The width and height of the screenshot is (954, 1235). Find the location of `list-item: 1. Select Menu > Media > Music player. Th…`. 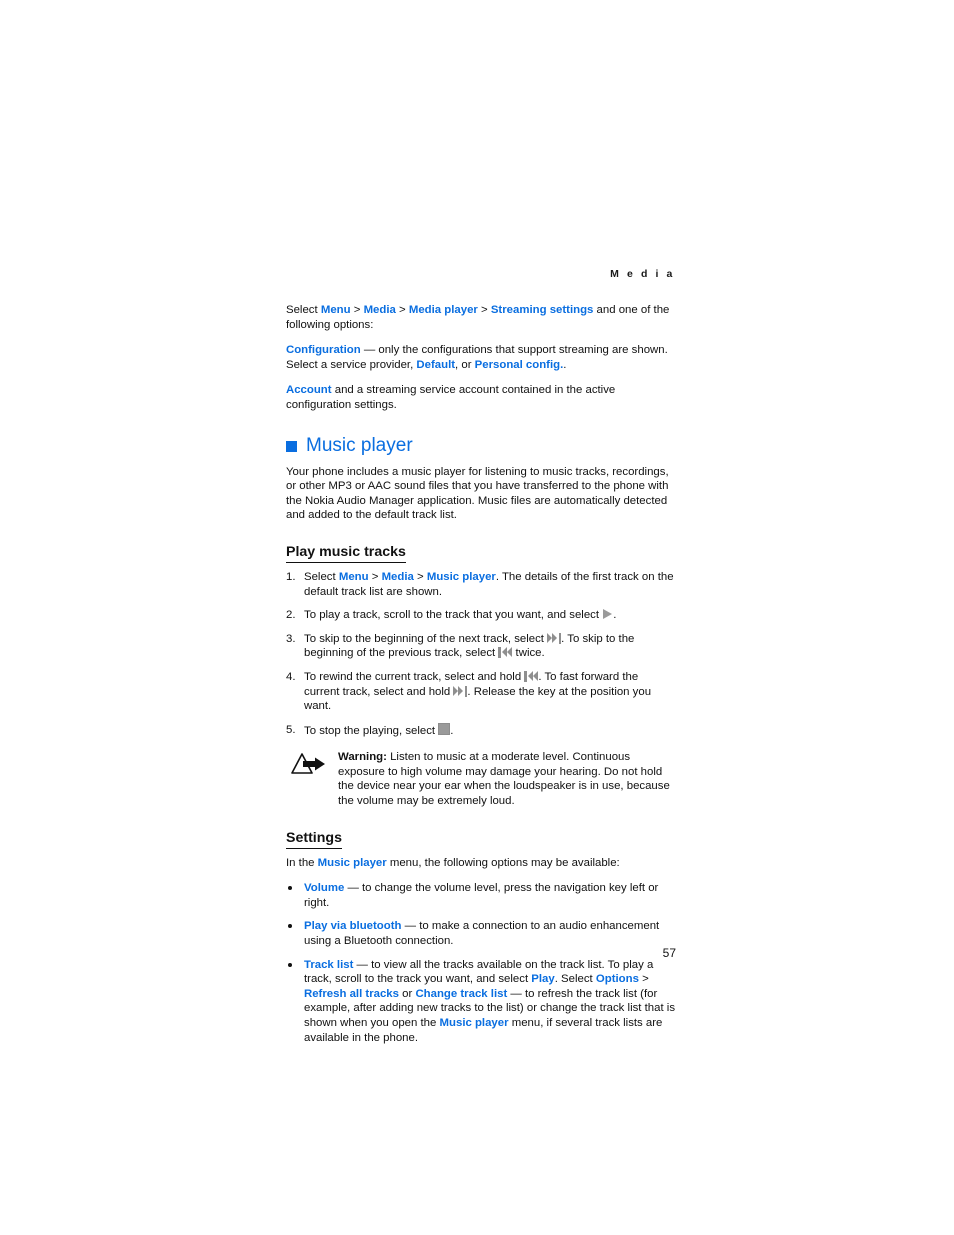

list-item: 1. Select Menu > Media > Music player. Th… is located at coordinates (481, 584).